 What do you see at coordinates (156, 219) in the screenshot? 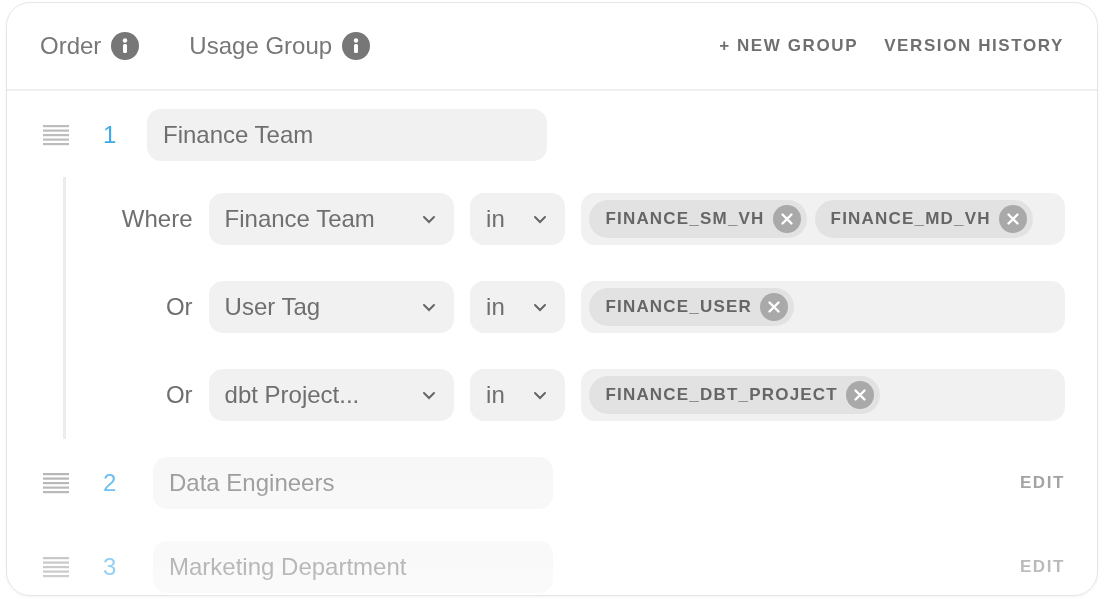
I see `condition-connector: Where` at bounding box center [156, 219].